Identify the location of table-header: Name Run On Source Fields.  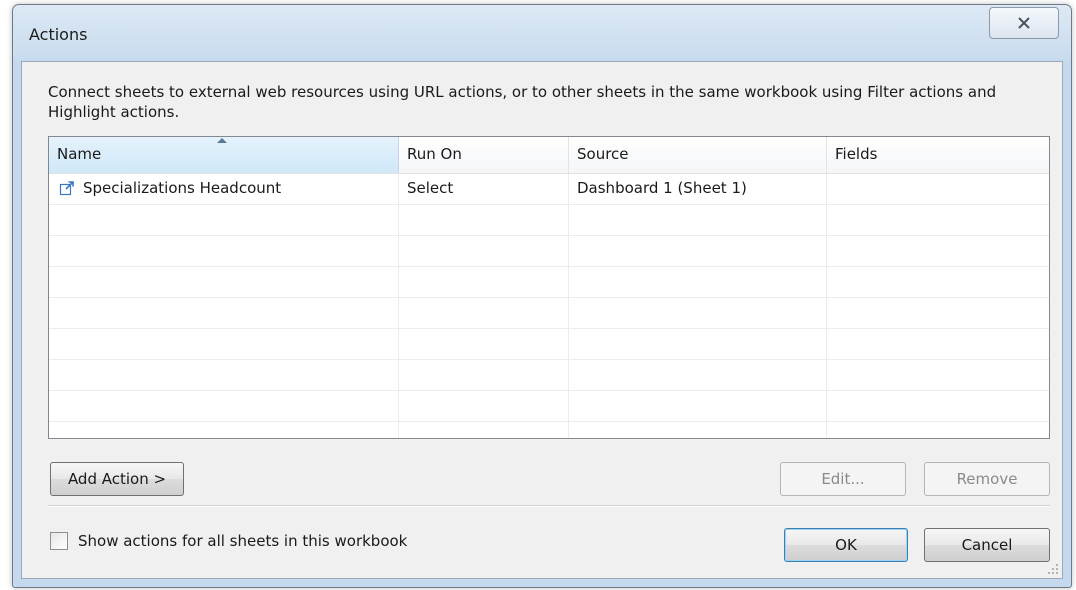
(549, 155).